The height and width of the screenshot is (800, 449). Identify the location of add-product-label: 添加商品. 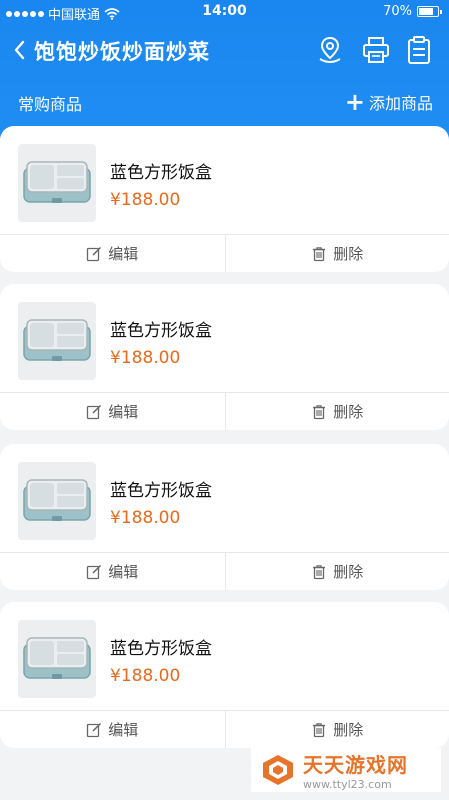
(400, 103).